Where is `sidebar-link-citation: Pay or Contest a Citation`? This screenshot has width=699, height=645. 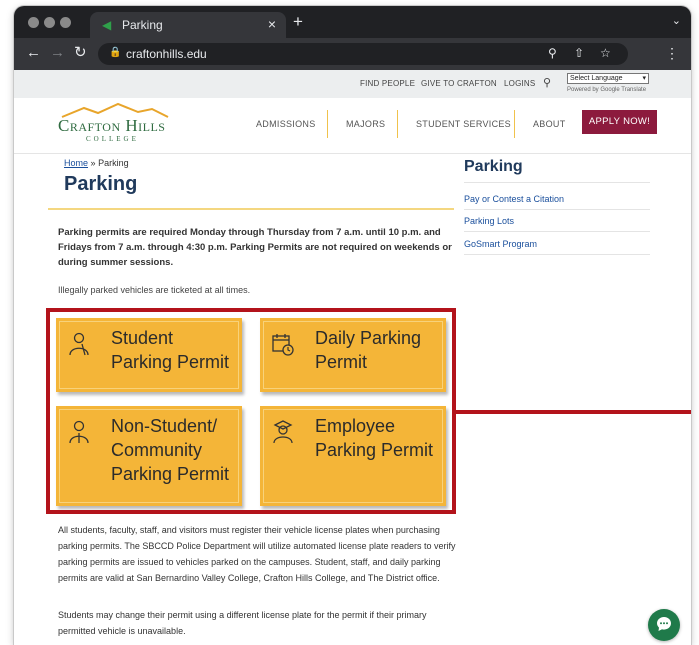
sidebar-link-citation: Pay or Contest a Citation is located at coordinates (514, 199).